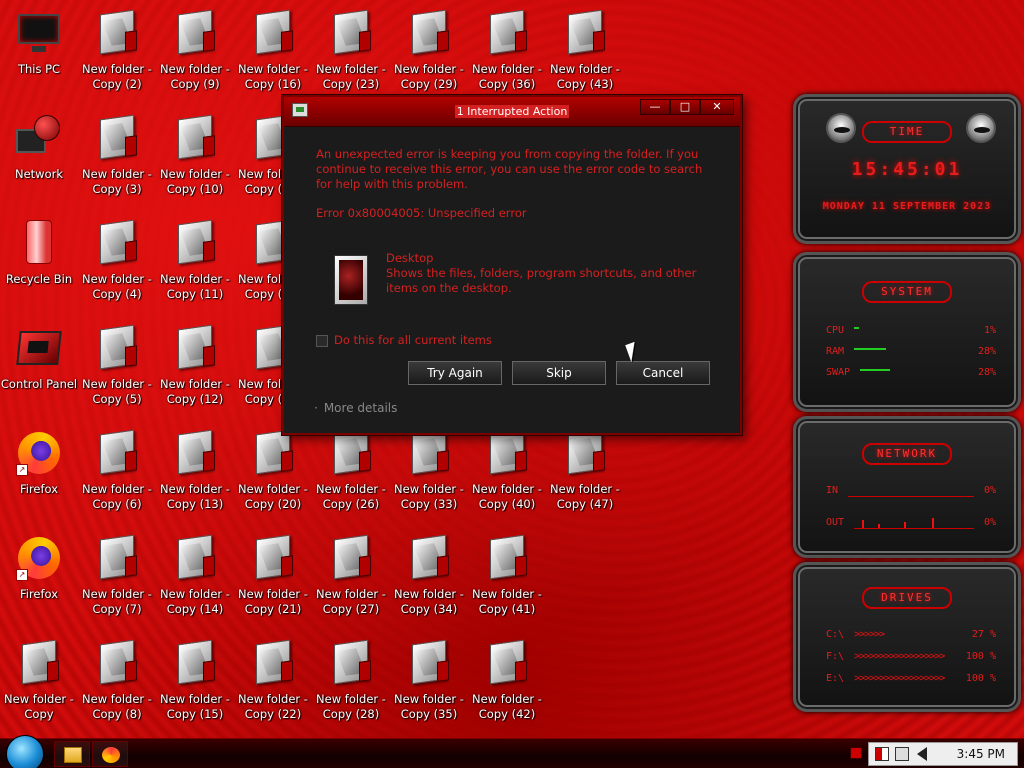  What do you see at coordinates (882, 754) in the screenshot?
I see `action-center-flag-icon` at bounding box center [882, 754].